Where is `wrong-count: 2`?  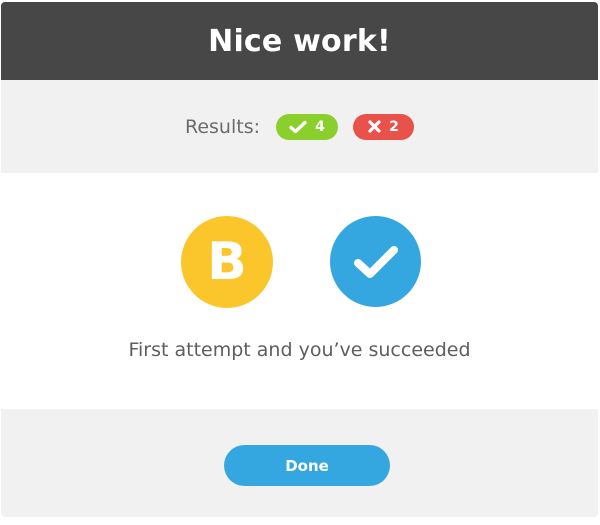
wrong-count: 2 is located at coordinates (394, 126).